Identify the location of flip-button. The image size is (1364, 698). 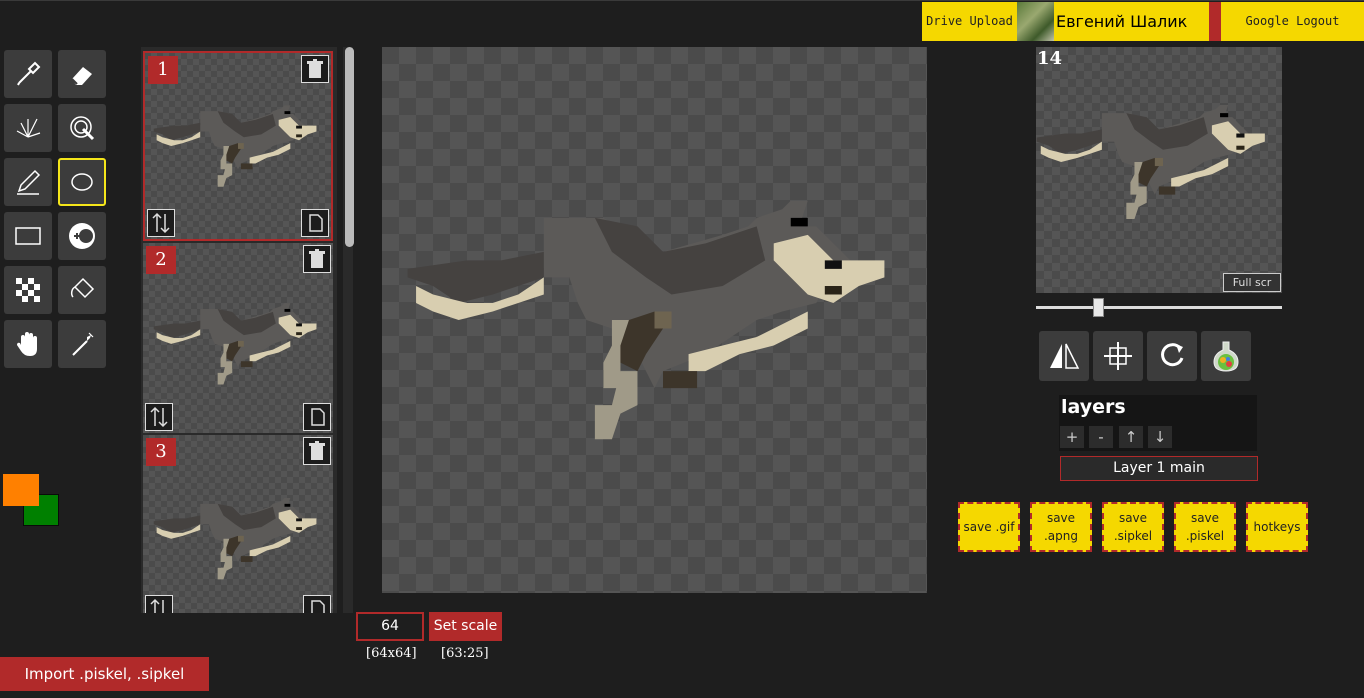
(1064, 356).